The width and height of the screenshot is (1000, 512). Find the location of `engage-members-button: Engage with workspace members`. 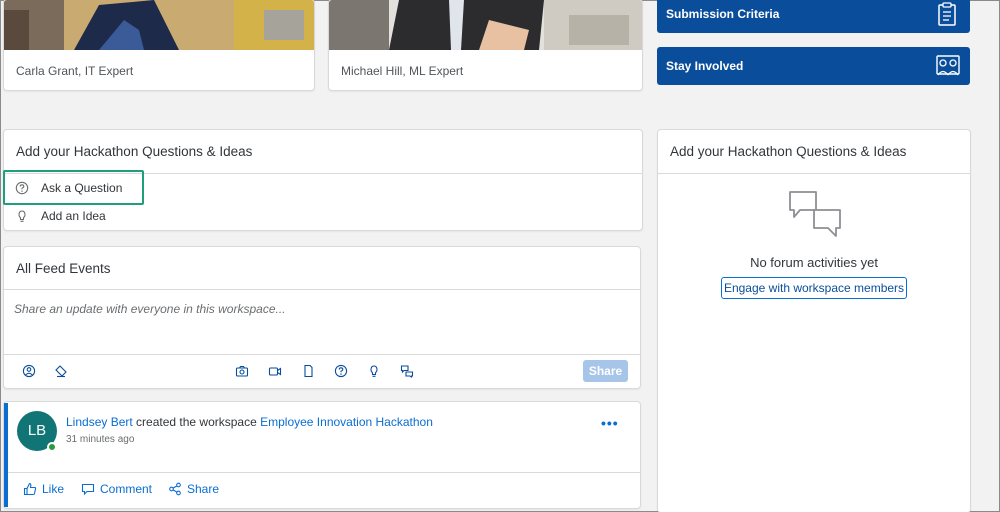

engage-members-button: Engage with workspace members is located at coordinates (814, 288).